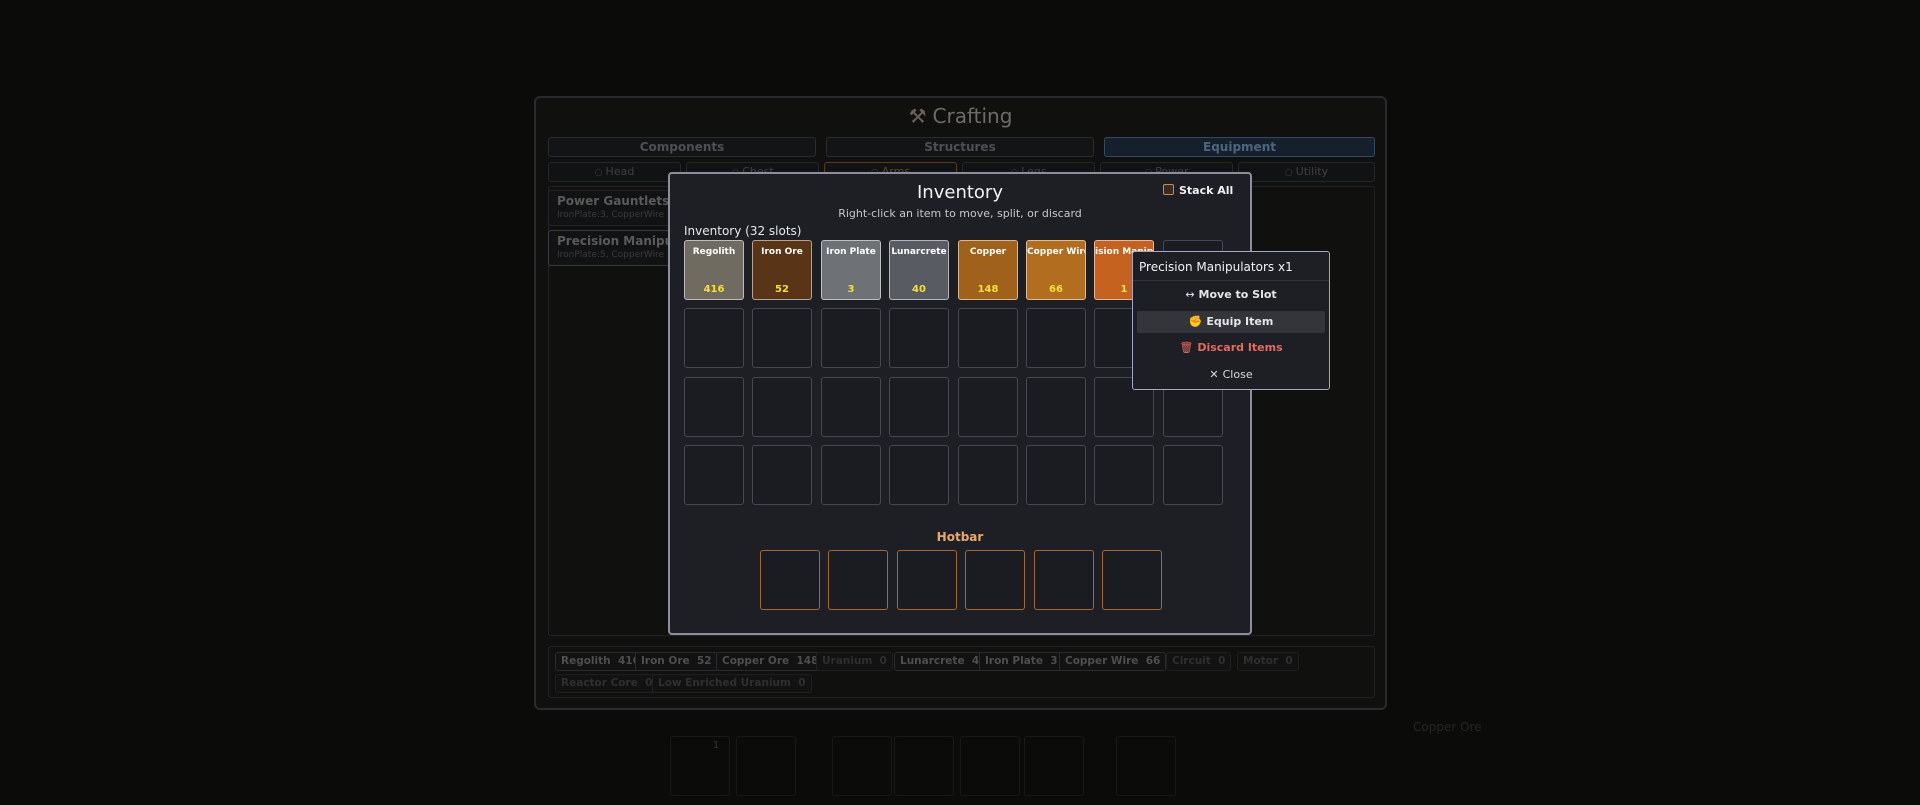 The image size is (1920, 805). I want to click on resource-chip: Uranium 0, so click(854, 661).